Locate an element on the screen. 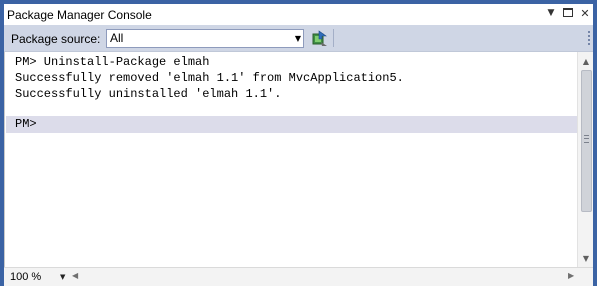 The width and height of the screenshot is (597, 286). window-controls: ▼ ✕ is located at coordinates (568, 13).